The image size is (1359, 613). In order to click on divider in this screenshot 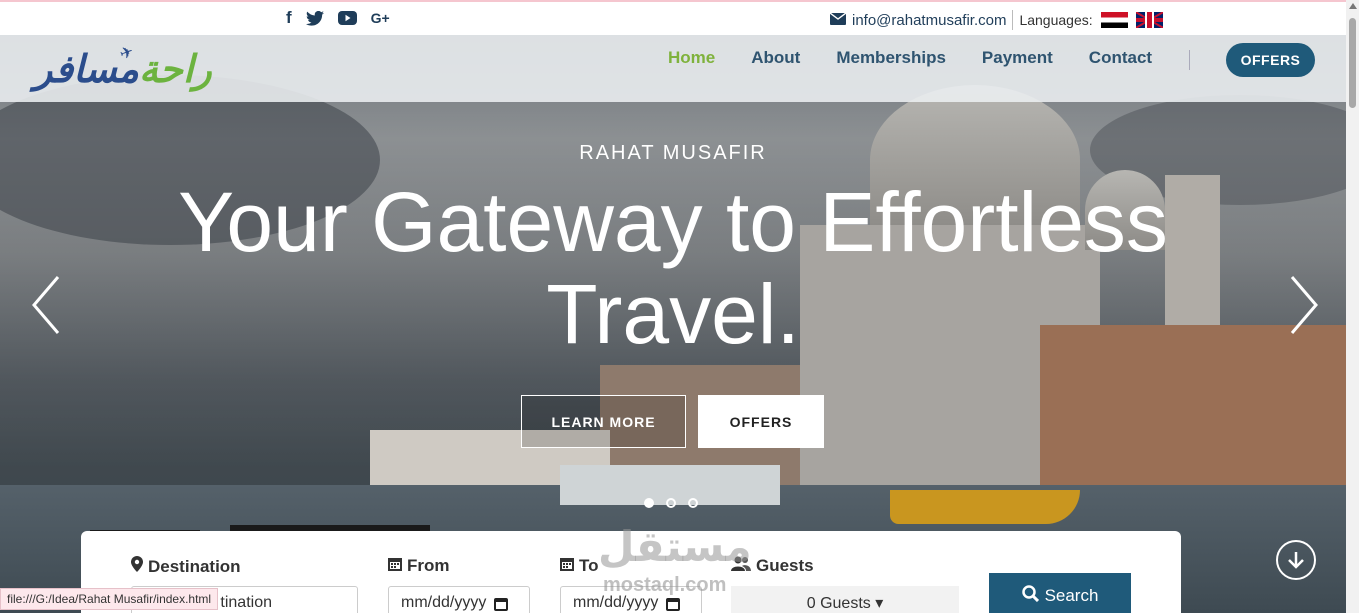, I will do `click(1013, 20)`.